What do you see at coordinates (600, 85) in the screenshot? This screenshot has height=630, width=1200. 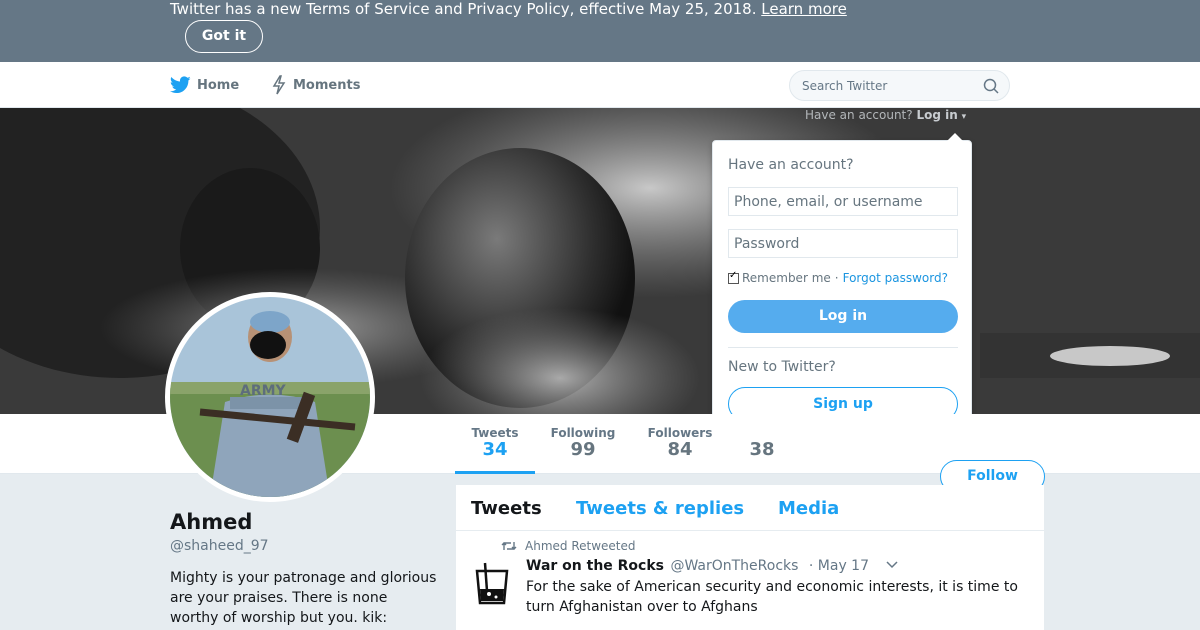 I see `top-nav: Home Moments` at bounding box center [600, 85].